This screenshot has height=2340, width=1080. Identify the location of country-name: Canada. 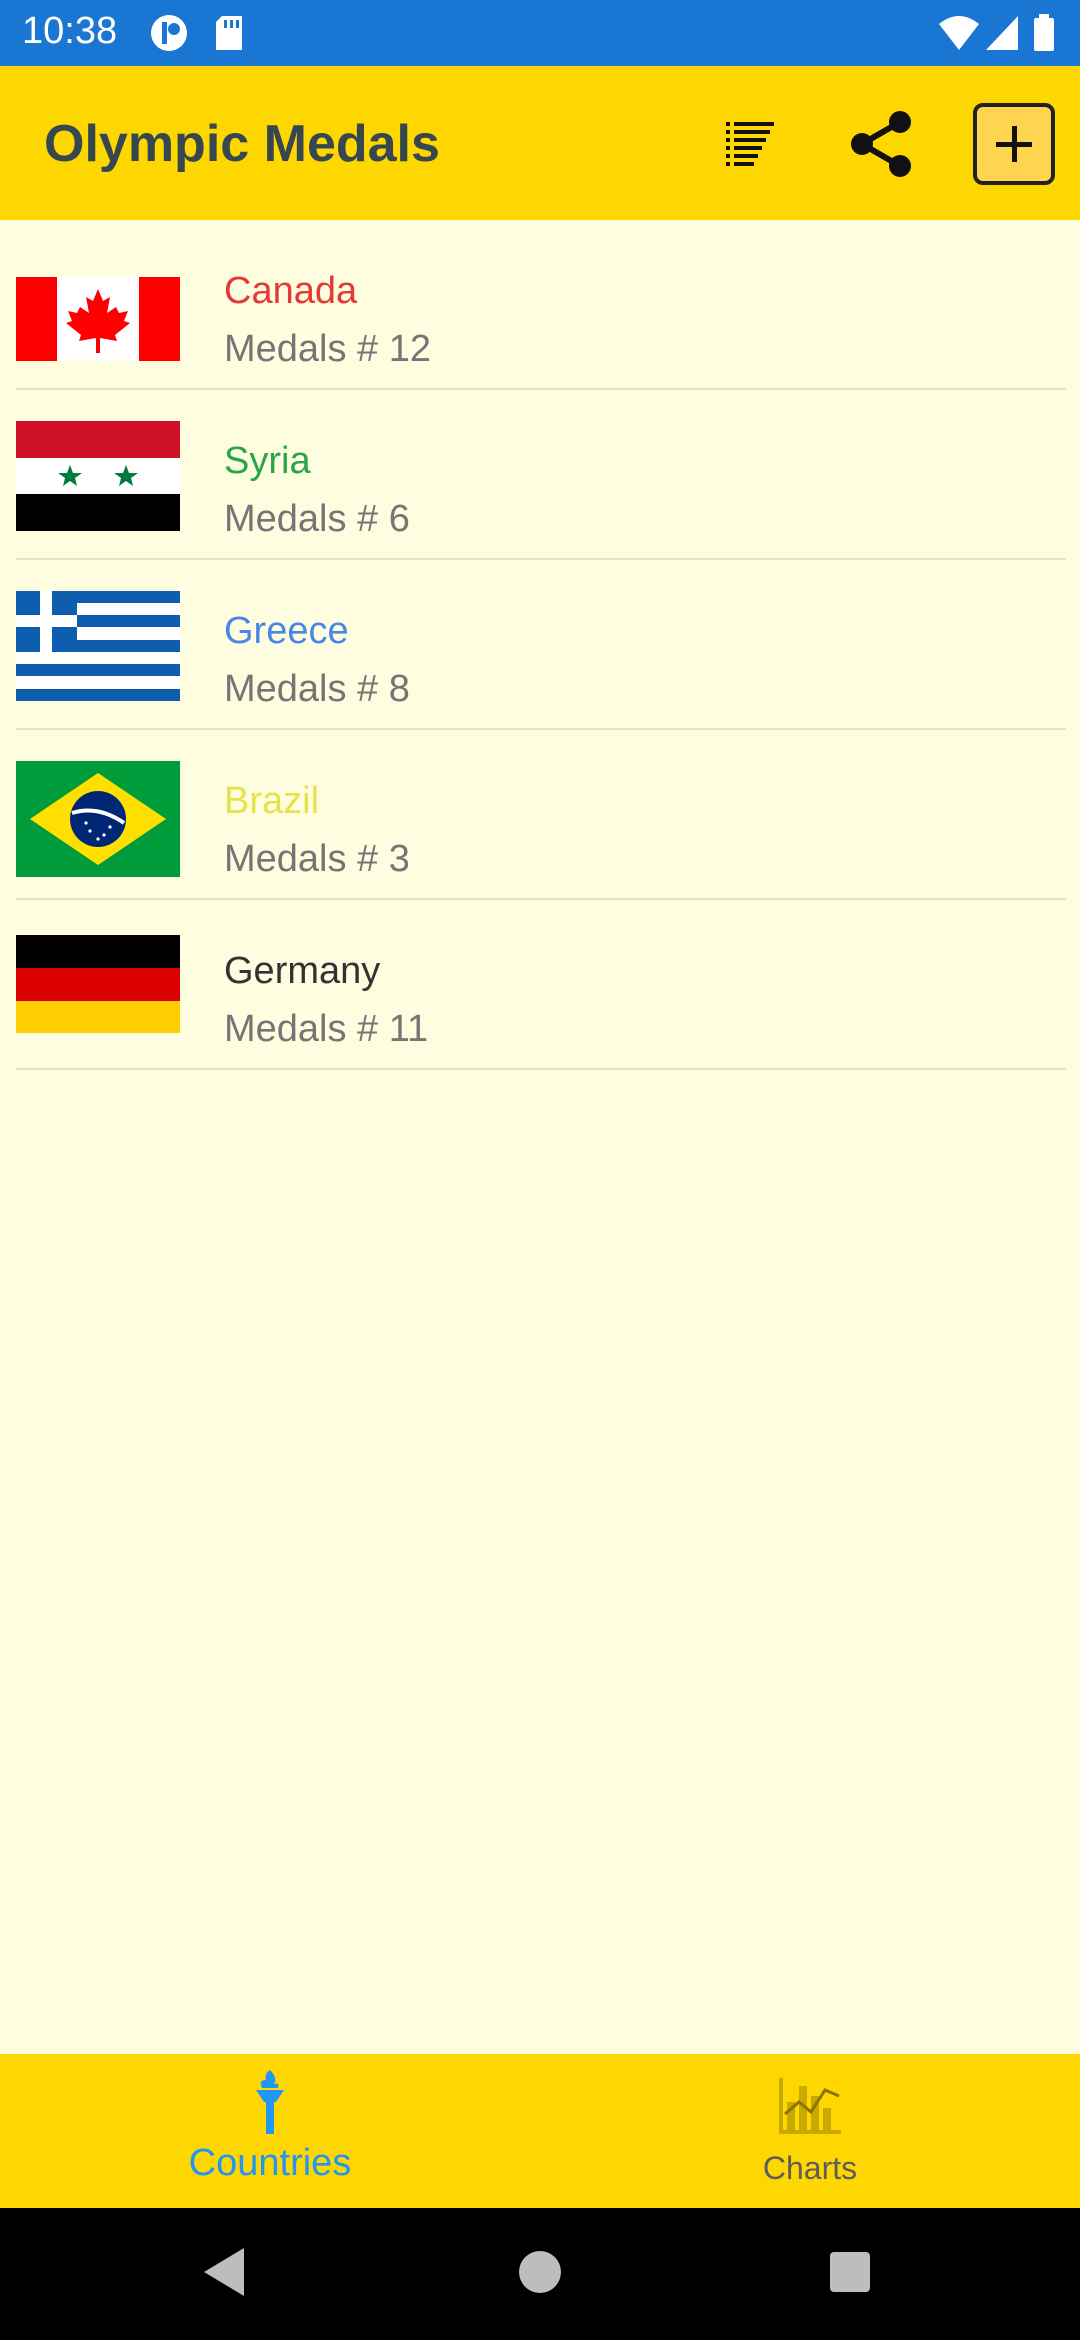
(291, 291).